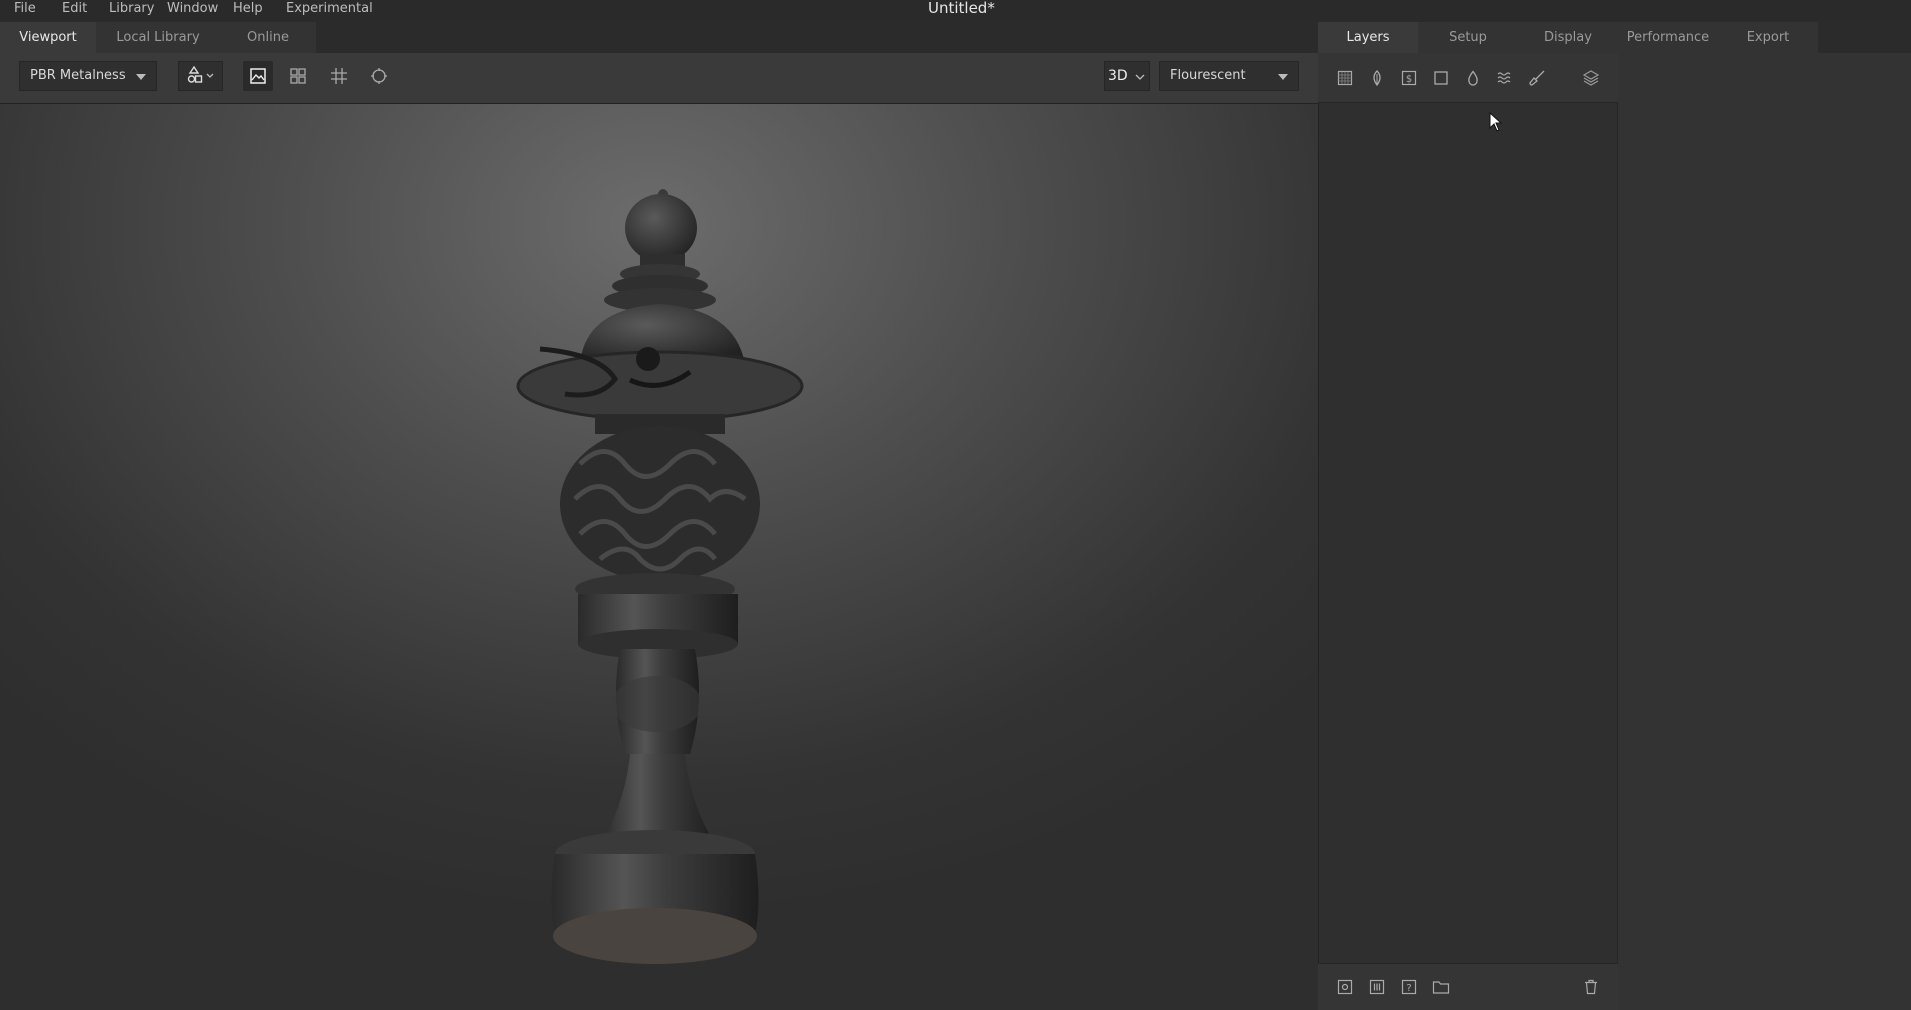  I want to click on view-mode-select: 3D, so click(1127, 76).